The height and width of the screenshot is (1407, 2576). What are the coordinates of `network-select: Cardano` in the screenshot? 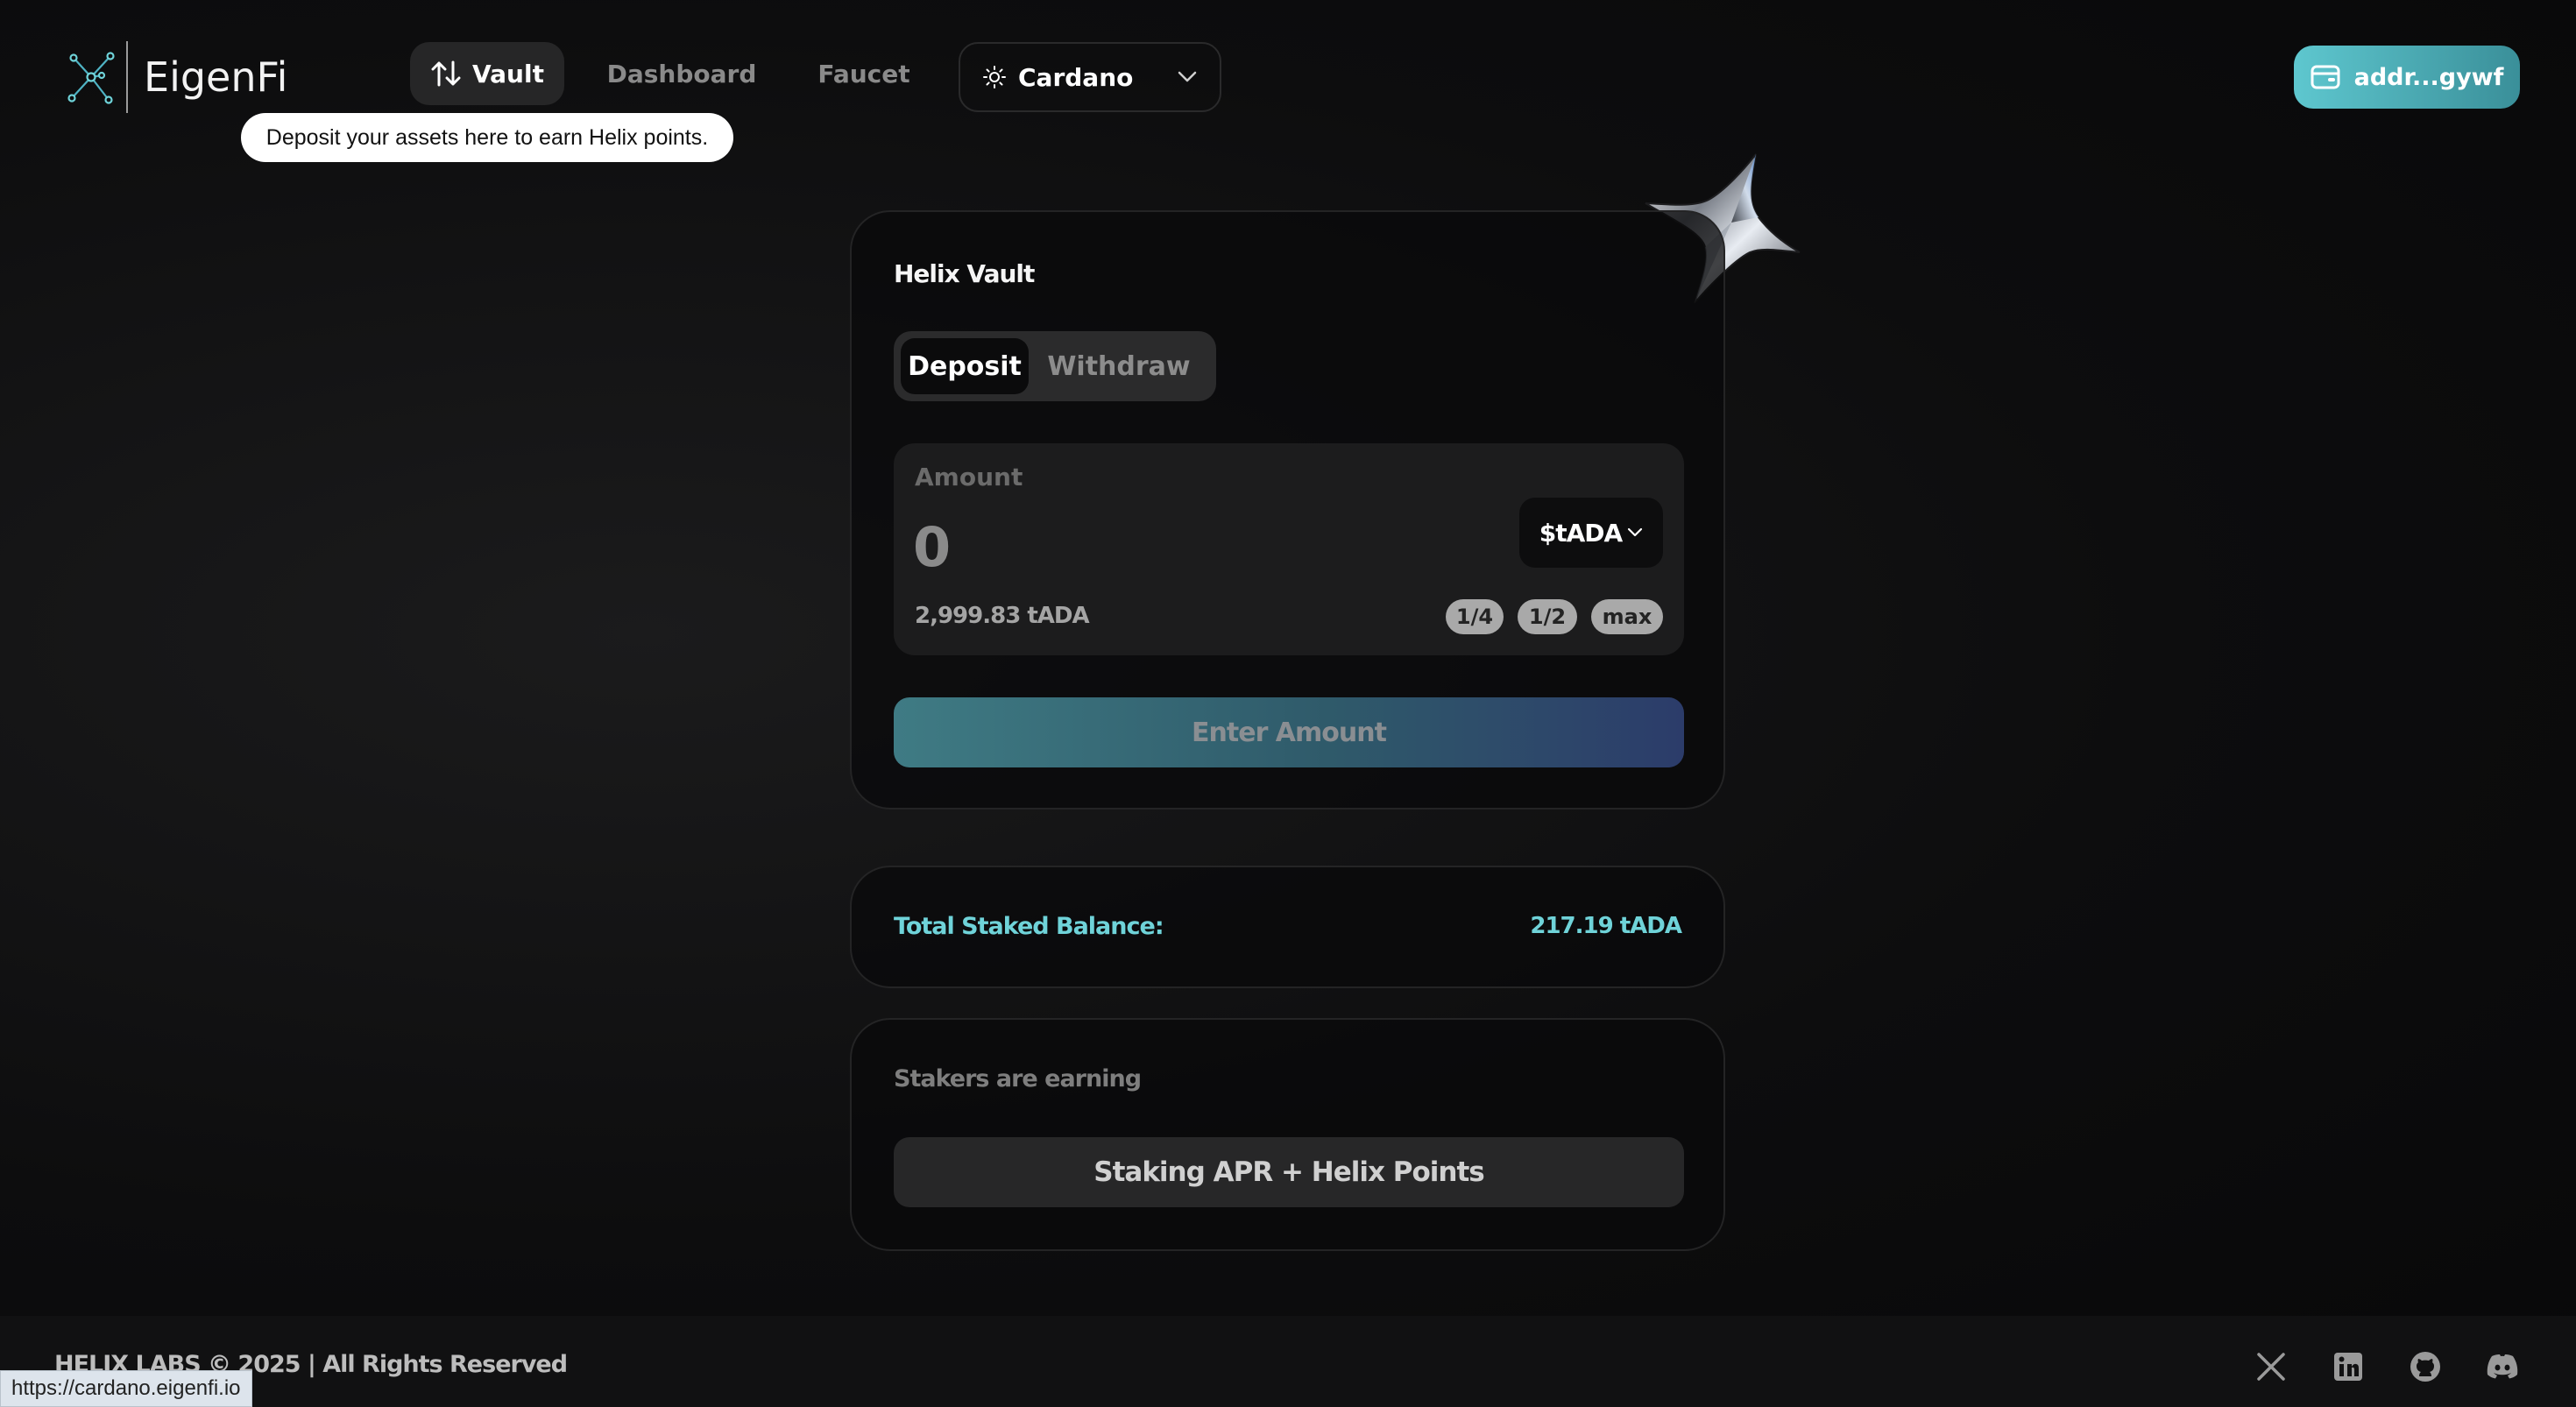 It's located at (1090, 77).